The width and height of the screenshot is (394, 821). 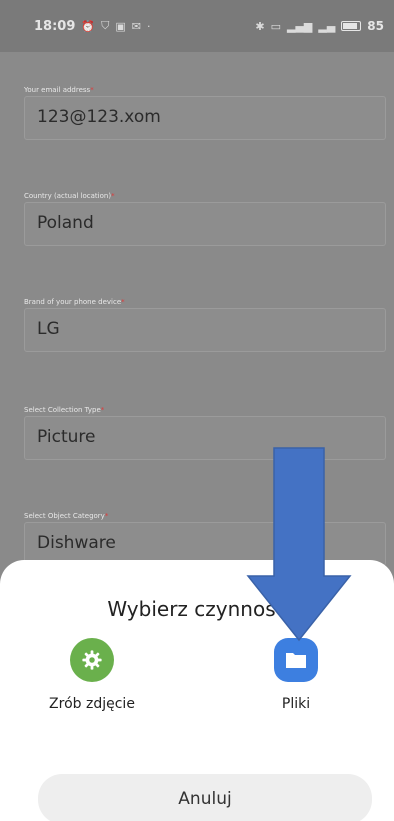 I want to click on email-label-text: Your email address, so click(x=57, y=90).